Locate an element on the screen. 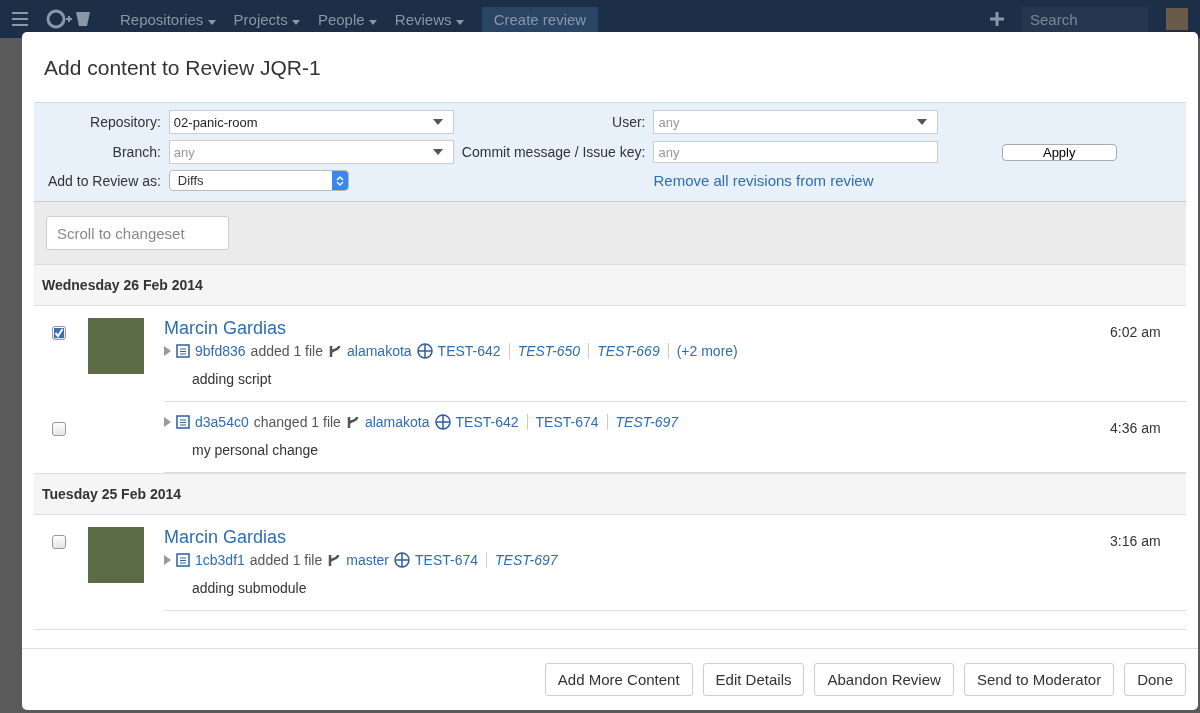 The width and height of the screenshot is (1200, 713). nav-menu: People is located at coordinates (347, 19).